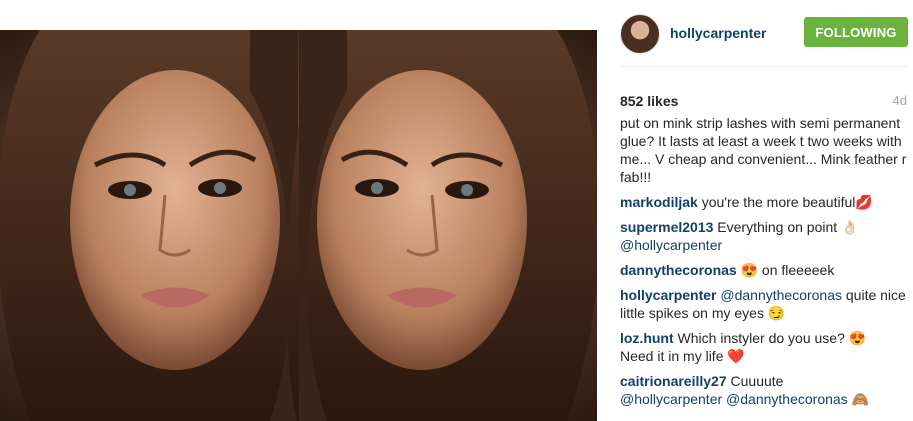 This screenshot has width=913, height=421. I want to click on following-button: FOLLOWING, so click(856, 32).